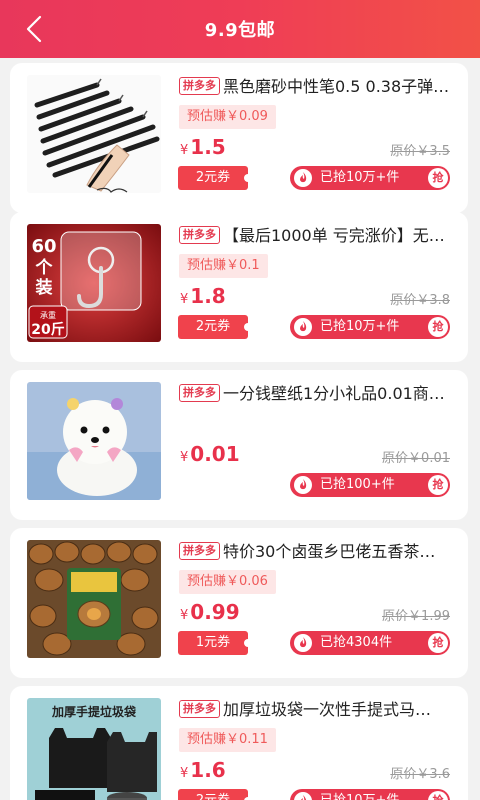  Describe the element at coordinates (215, 643) in the screenshot. I see `coupon-tag: 1元券` at that location.